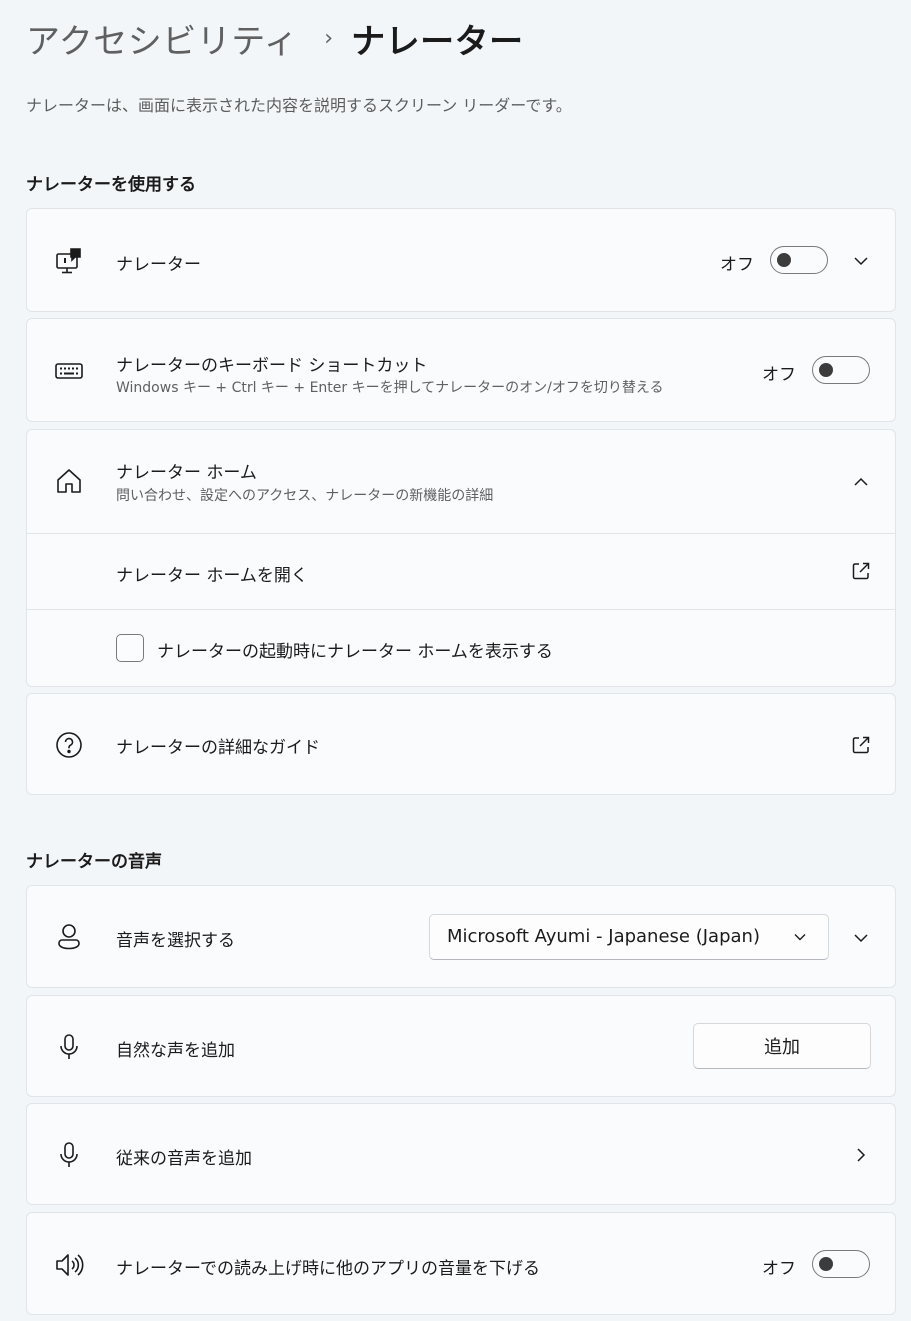 This screenshot has height=1321, width=911. I want to click on add-natural-voice-label: 自然な声を追加, so click(175, 1051).